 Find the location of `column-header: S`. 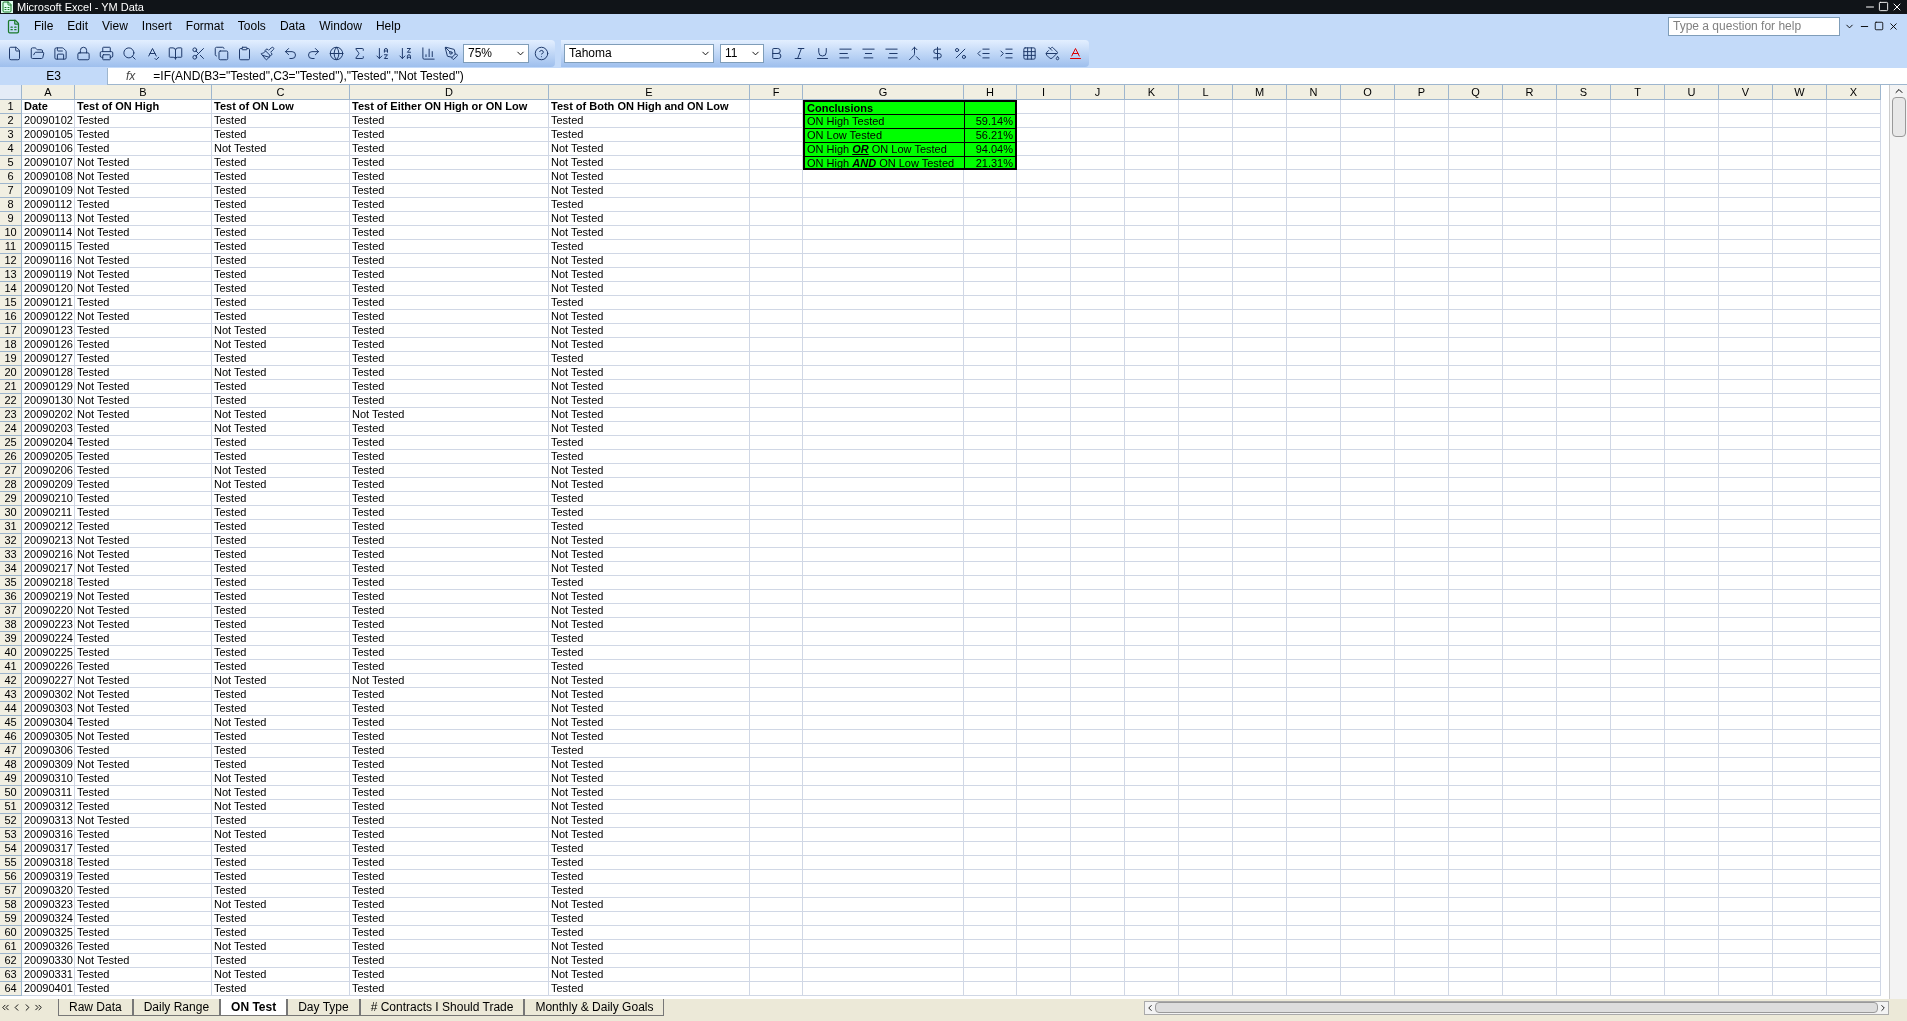

column-header: S is located at coordinates (1584, 92).